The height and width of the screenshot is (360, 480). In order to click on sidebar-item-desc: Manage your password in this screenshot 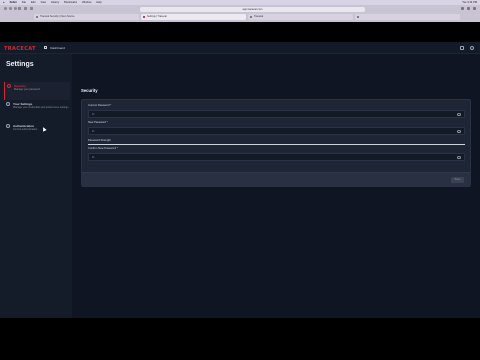, I will do `click(27, 89)`.